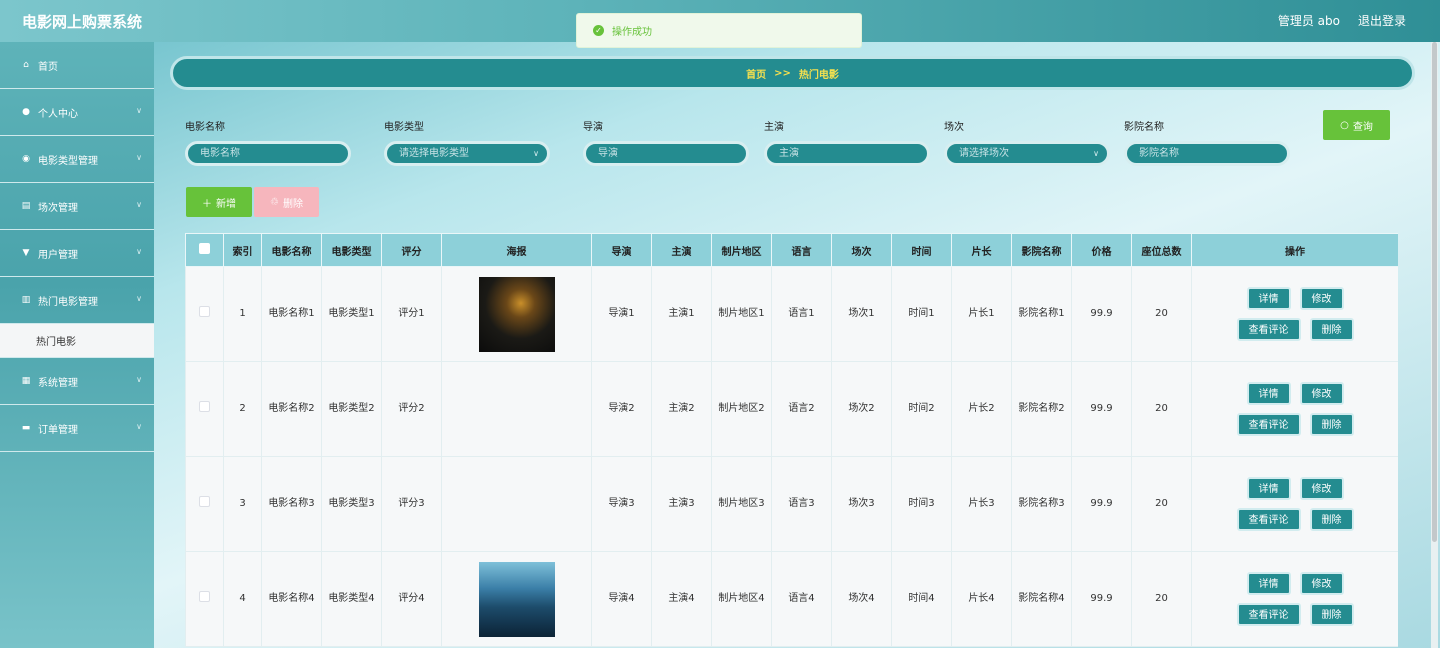 The height and width of the screenshot is (648, 1440). I want to click on table-cell: 制片地区1, so click(741, 314).